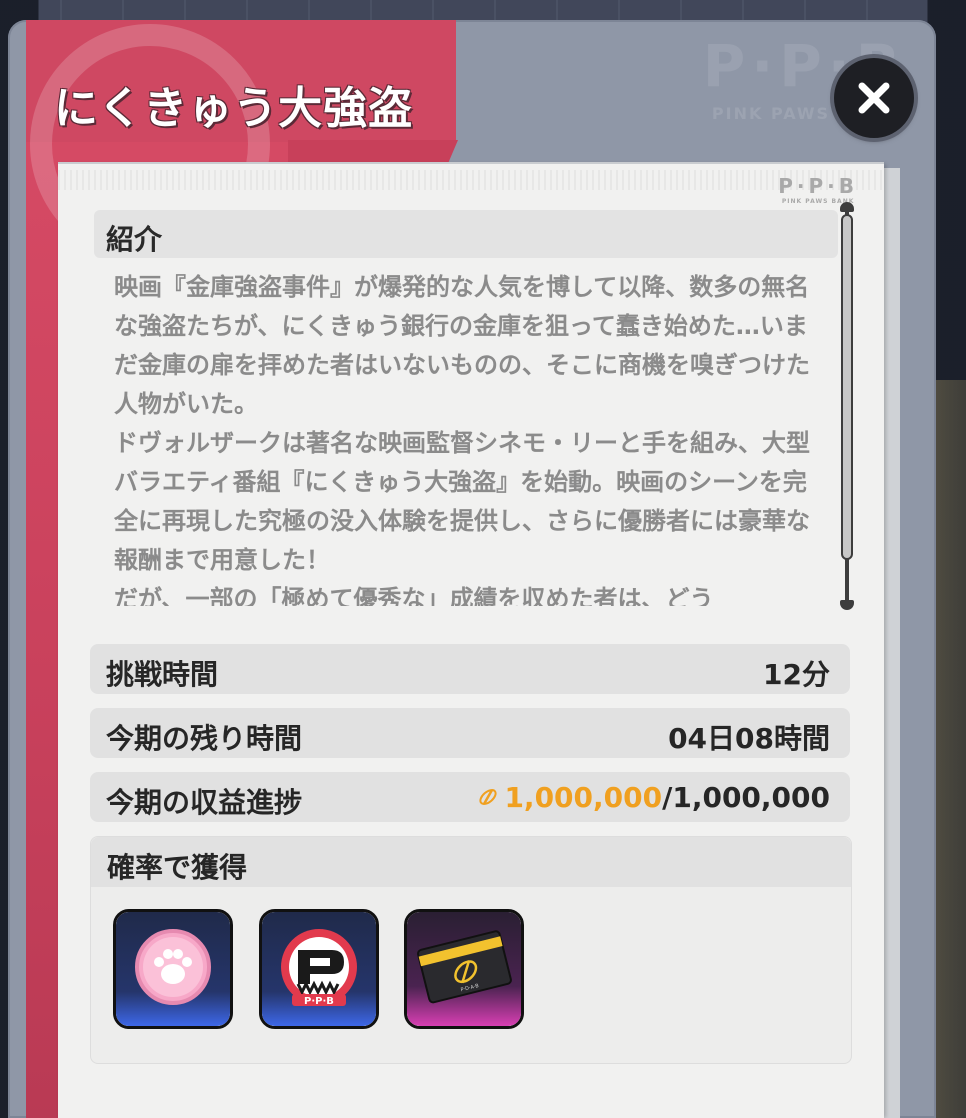 This screenshot has width=966, height=1118. I want to click on challenge-time-value: 12分, so click(796, 674).